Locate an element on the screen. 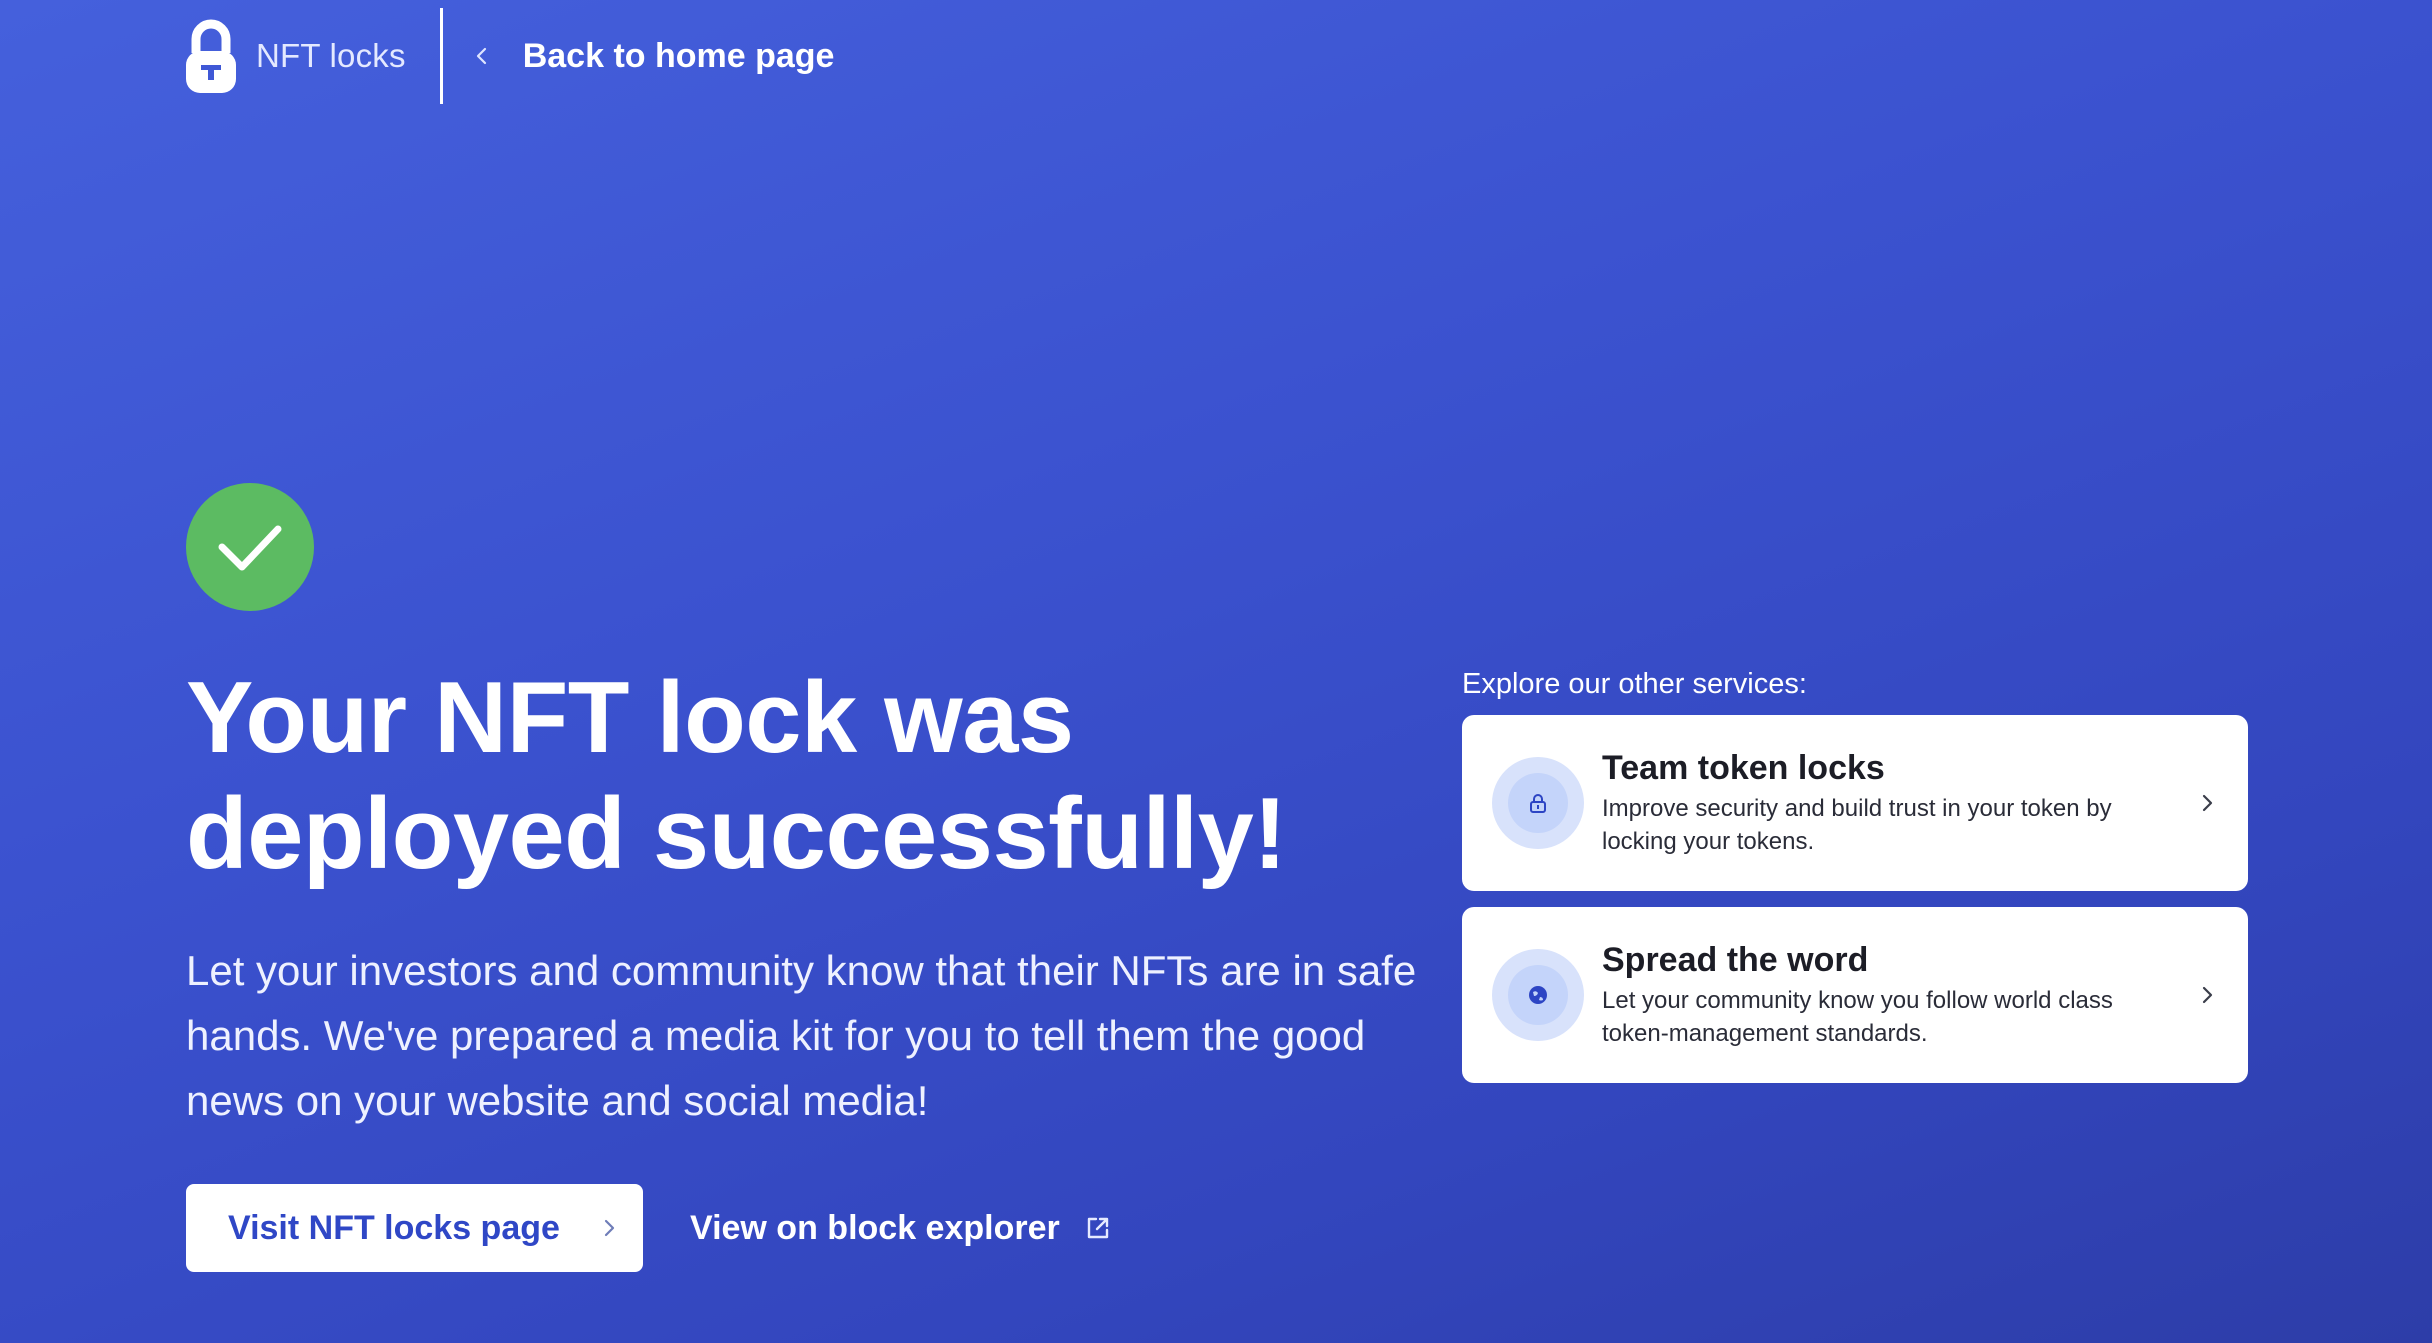 This screenshot has width=2432, height=1343. header-divider is located at coordinates (441, 56).